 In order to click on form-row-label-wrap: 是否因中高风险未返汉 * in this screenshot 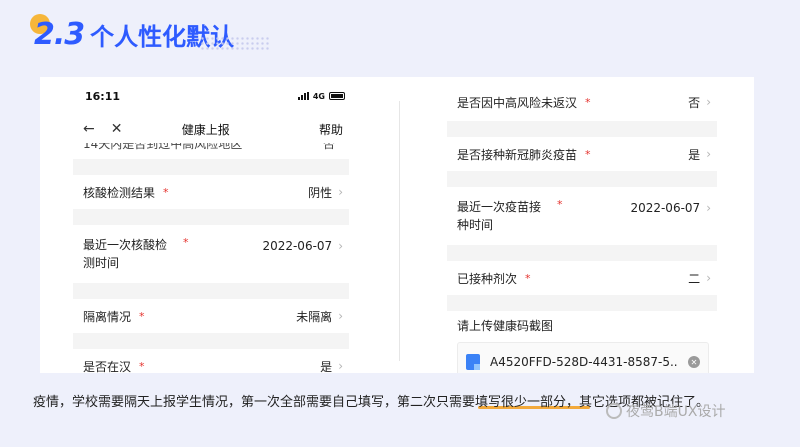, I will do `click(524, 102)`.